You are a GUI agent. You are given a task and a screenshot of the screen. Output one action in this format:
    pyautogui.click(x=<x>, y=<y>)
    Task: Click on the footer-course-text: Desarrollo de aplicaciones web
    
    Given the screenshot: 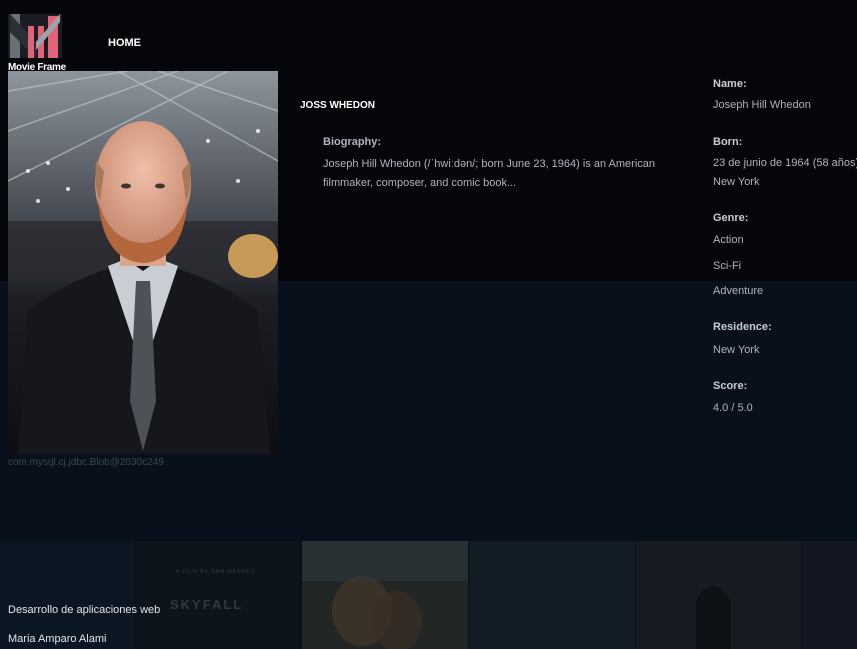 What is the action you would take?
    pyautogui.click(x=84, y=610)
    